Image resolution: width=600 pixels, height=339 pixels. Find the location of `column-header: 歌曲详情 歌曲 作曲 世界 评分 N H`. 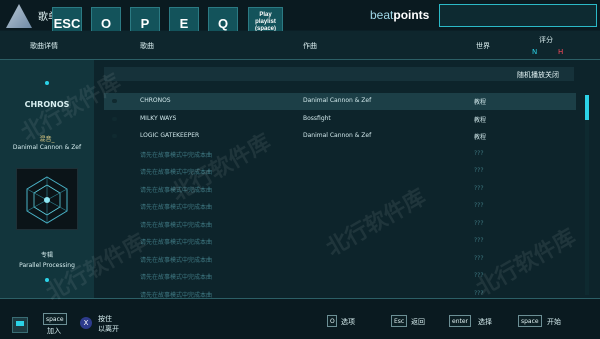

column-header: 歌曲详情 歌曲 作曲 世界 评分 N H is located at coordinates (300, 45).